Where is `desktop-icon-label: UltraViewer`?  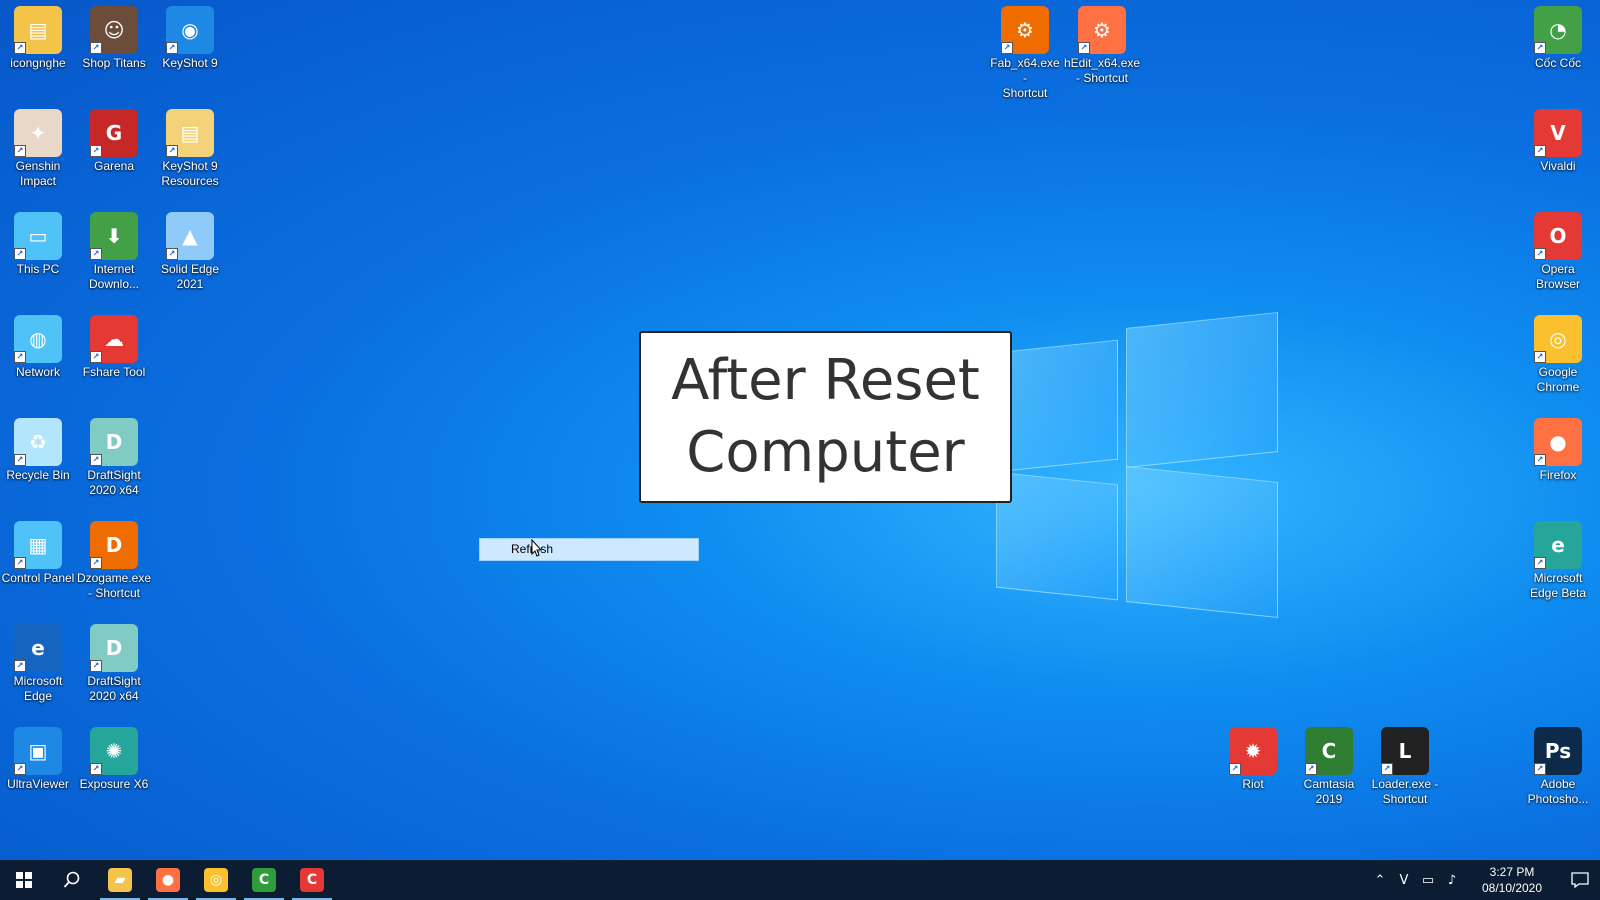 desktop-icon-label: UltraViewer is located at coordinates (38, 784).